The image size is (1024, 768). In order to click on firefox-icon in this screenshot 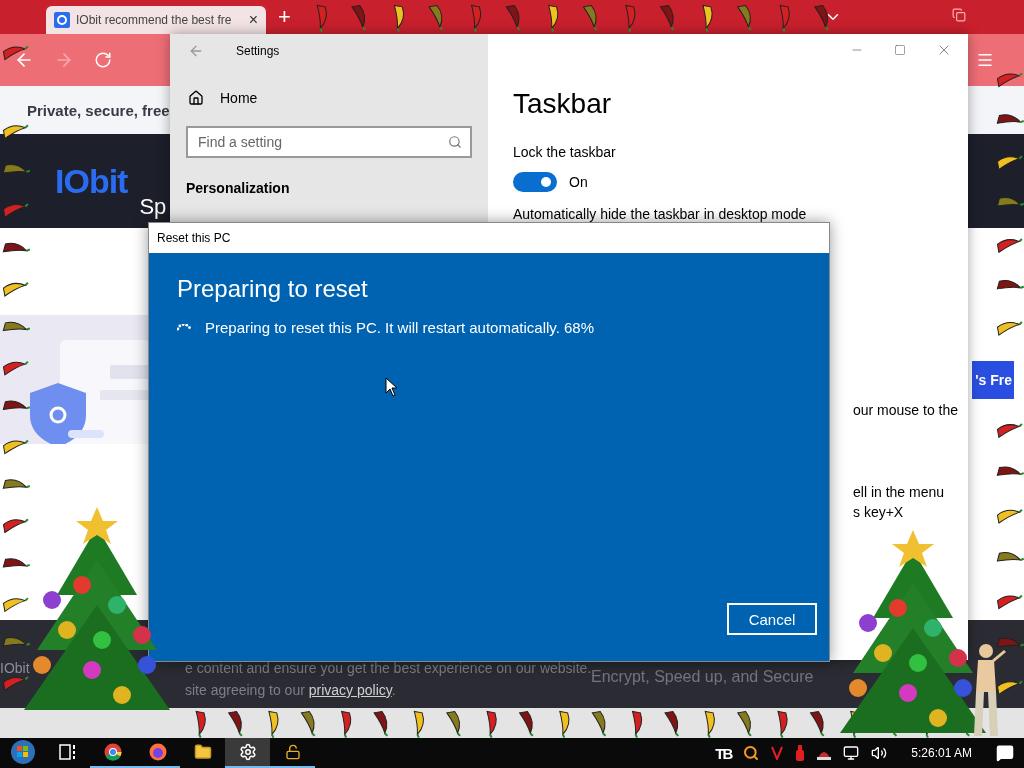, I will do `click(157, 752)`.